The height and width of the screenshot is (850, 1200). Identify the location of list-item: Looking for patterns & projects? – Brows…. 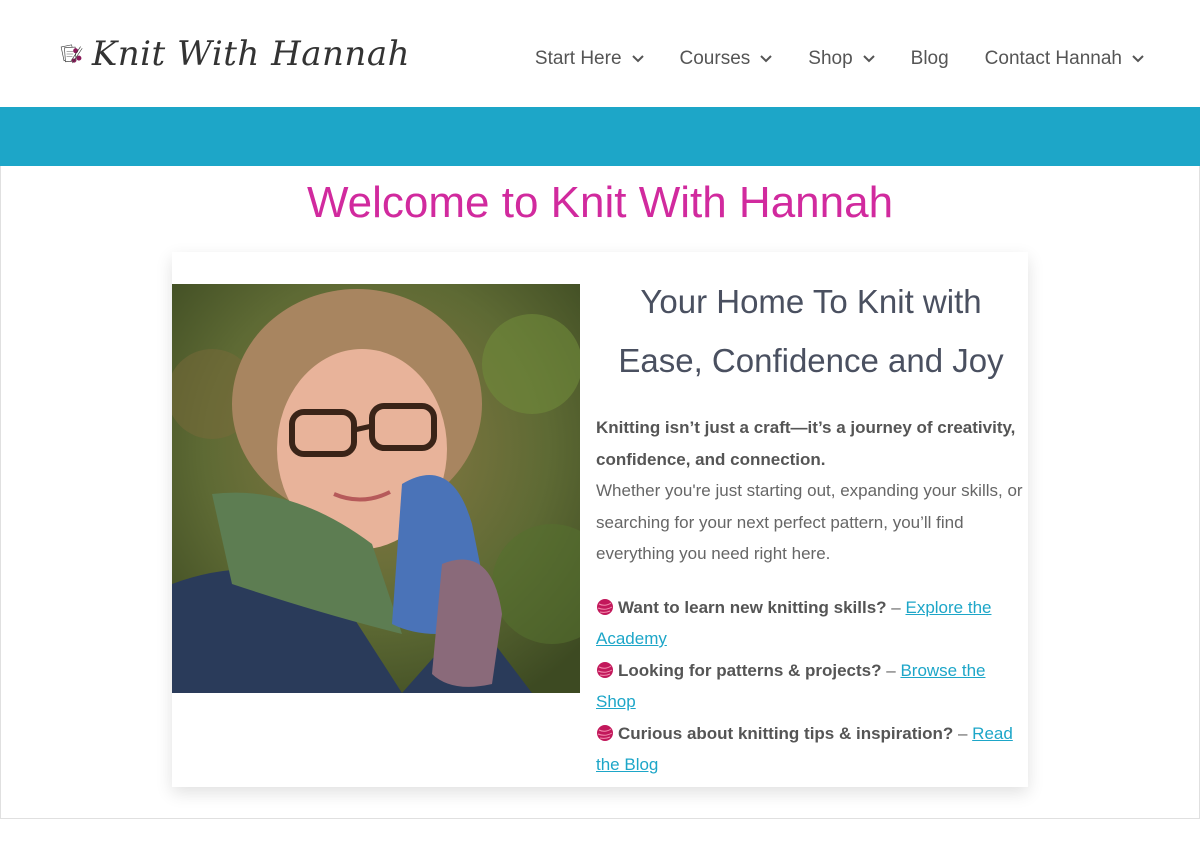
(811, 686).